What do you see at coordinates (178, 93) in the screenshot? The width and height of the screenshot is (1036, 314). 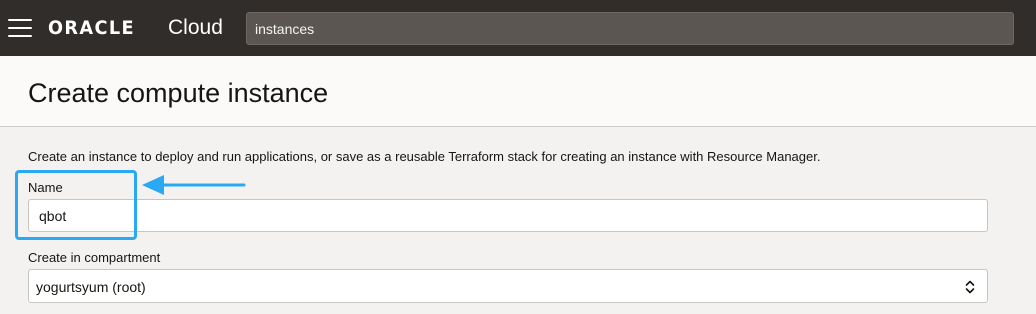 I see `page-title: Create compute instance` at bounding box center [178, 93].